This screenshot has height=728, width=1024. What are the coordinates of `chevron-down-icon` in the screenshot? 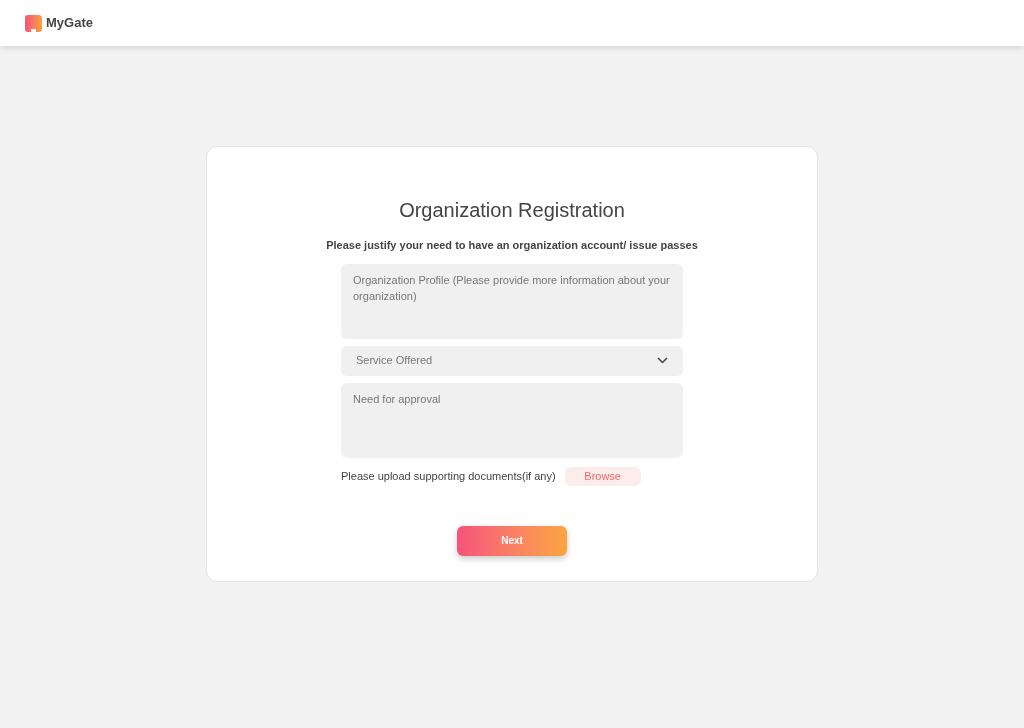 It's located at (662, 360).